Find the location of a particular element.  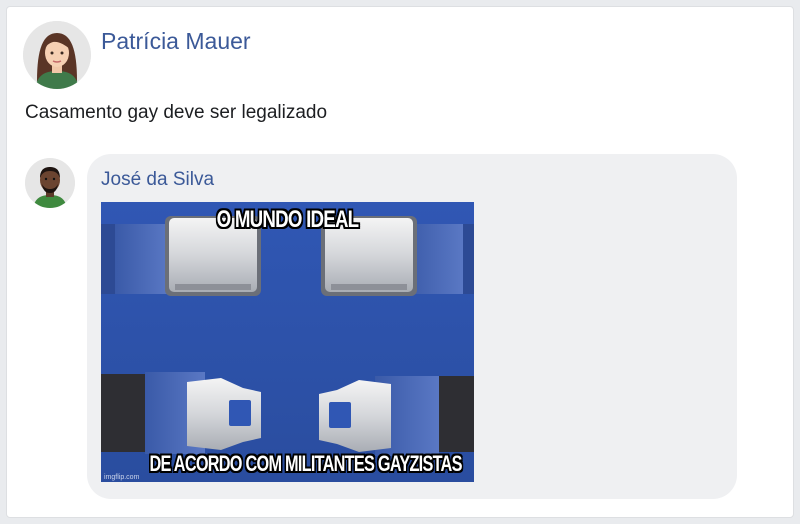

post-text: Casamento gay deve ser legalizado is located at coordinates (176, 112).